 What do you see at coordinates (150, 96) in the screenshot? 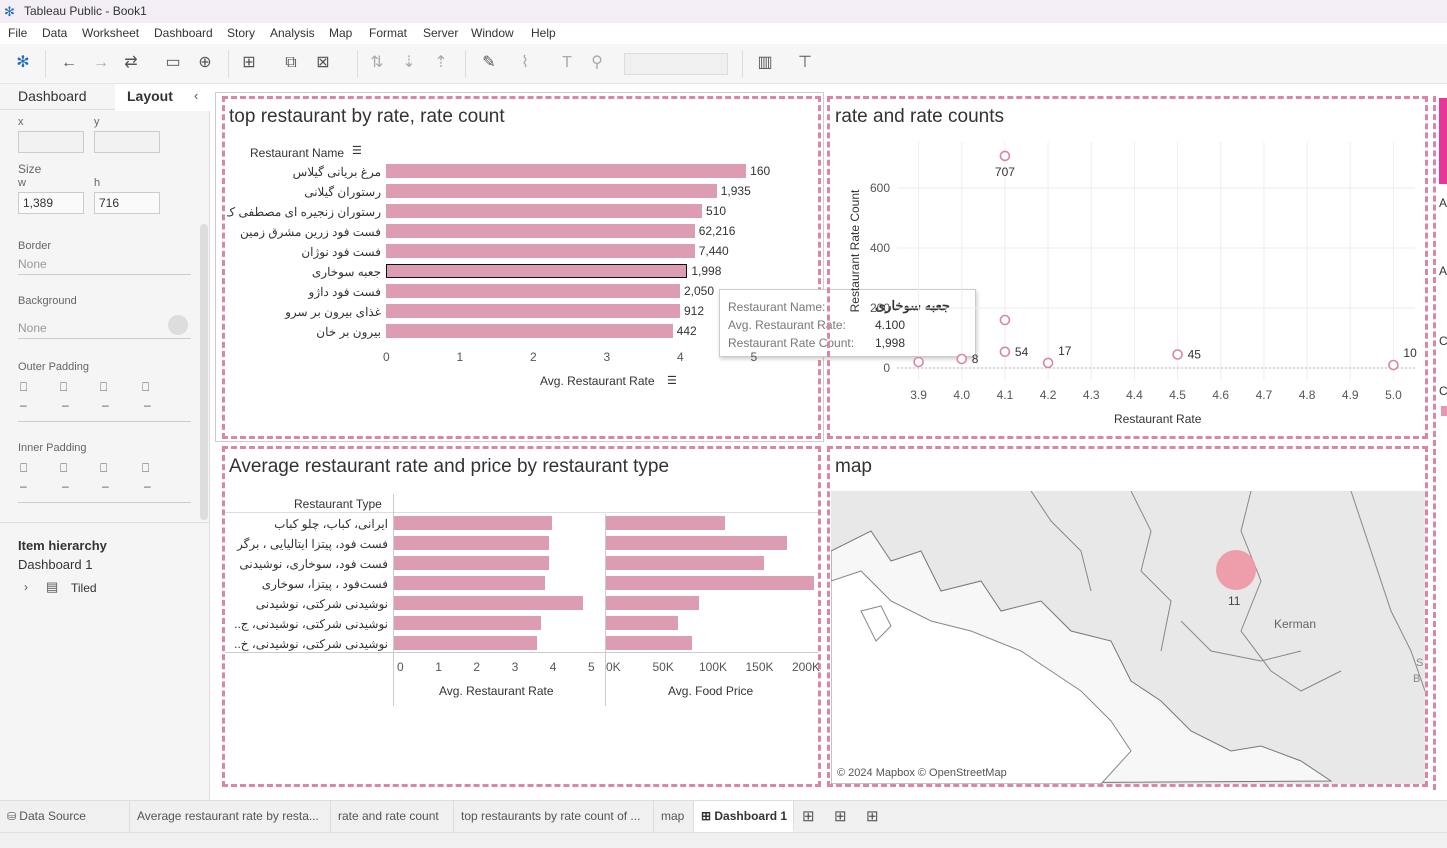
I see `tab-layout: Layout` at bounding box center [150, 96].